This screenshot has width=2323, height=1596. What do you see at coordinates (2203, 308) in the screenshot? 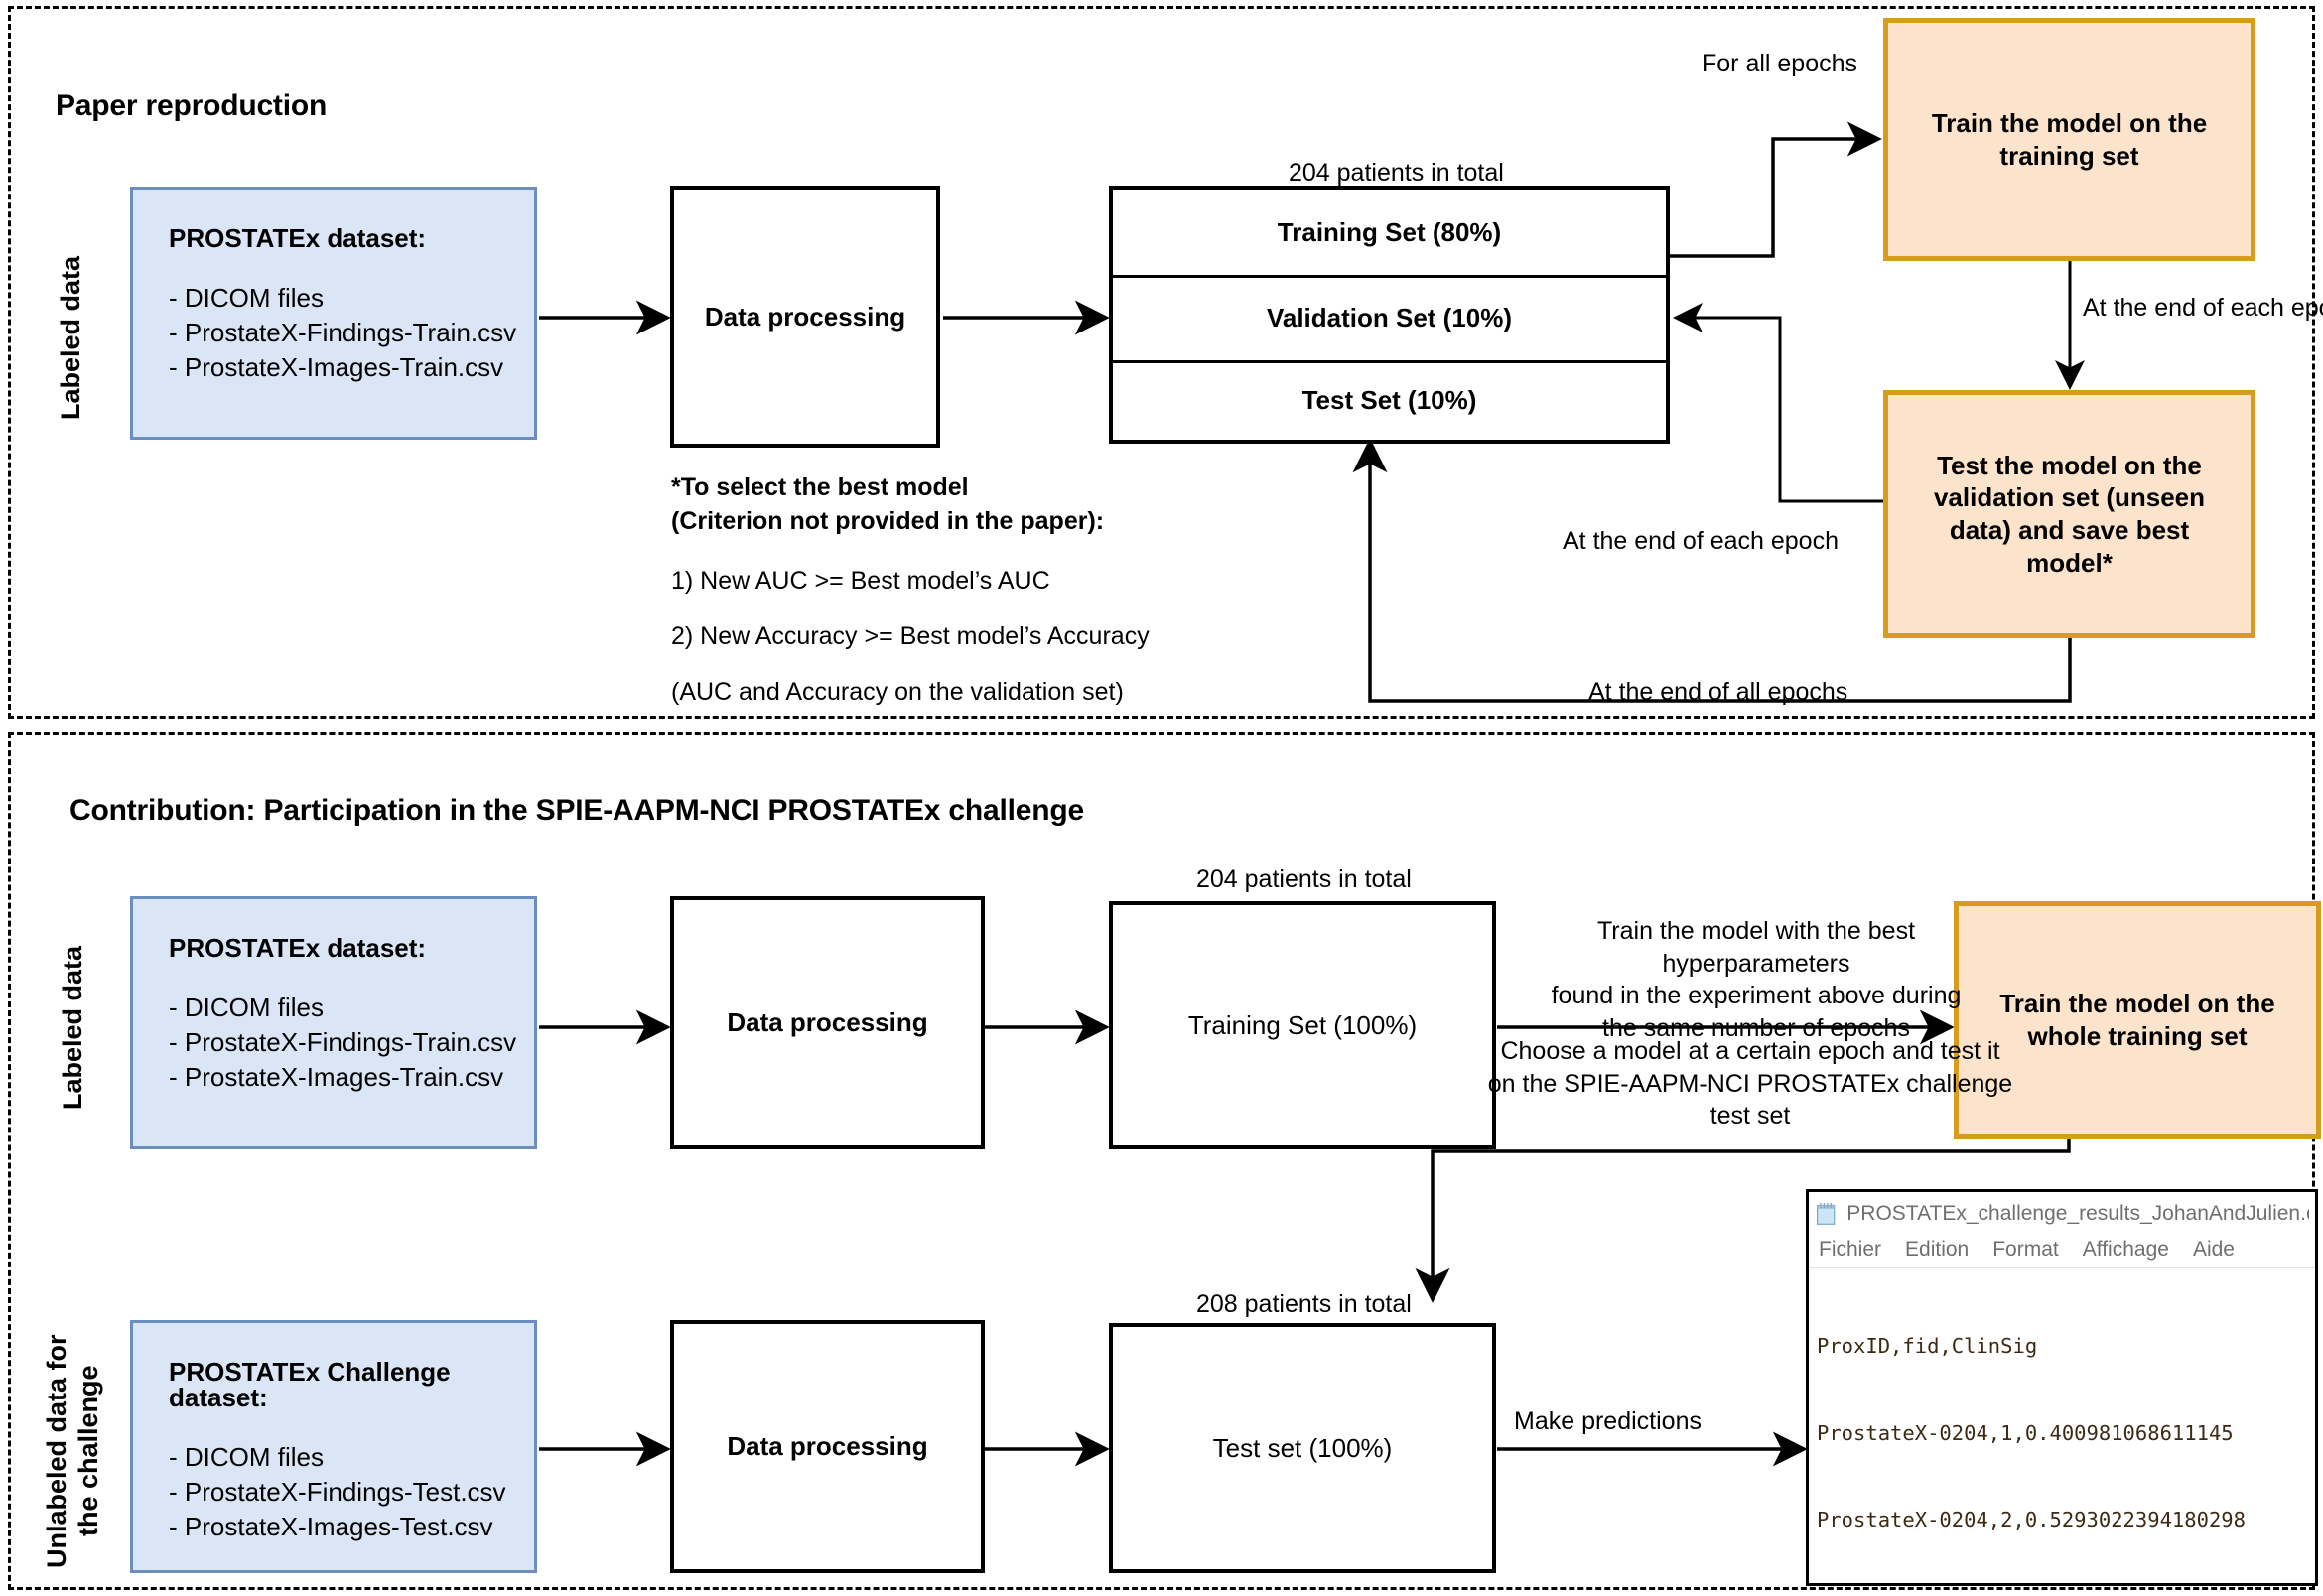
I see `edge-label-end-each-epoch-right: At the end of each epoch` at bounding box center [2203, 308].